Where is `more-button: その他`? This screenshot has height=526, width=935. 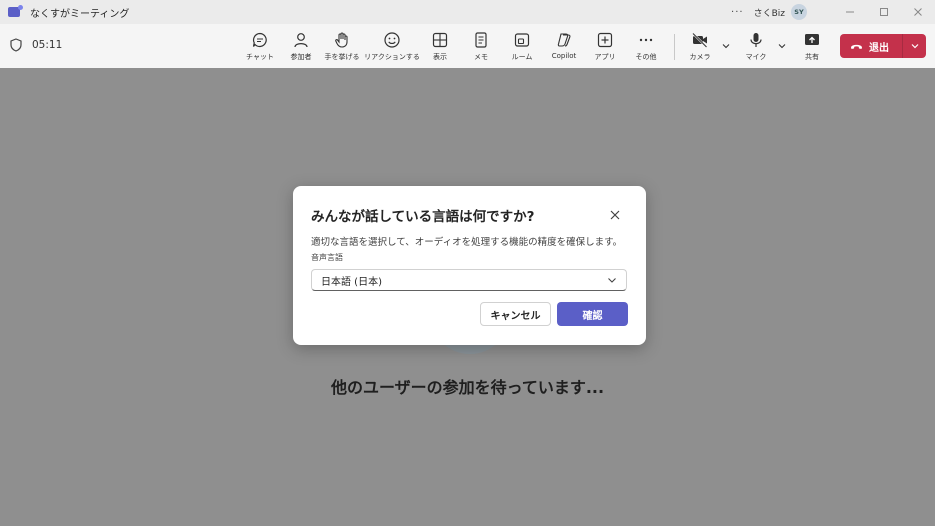 more-button: その他 is located at coordinates (646, 47).